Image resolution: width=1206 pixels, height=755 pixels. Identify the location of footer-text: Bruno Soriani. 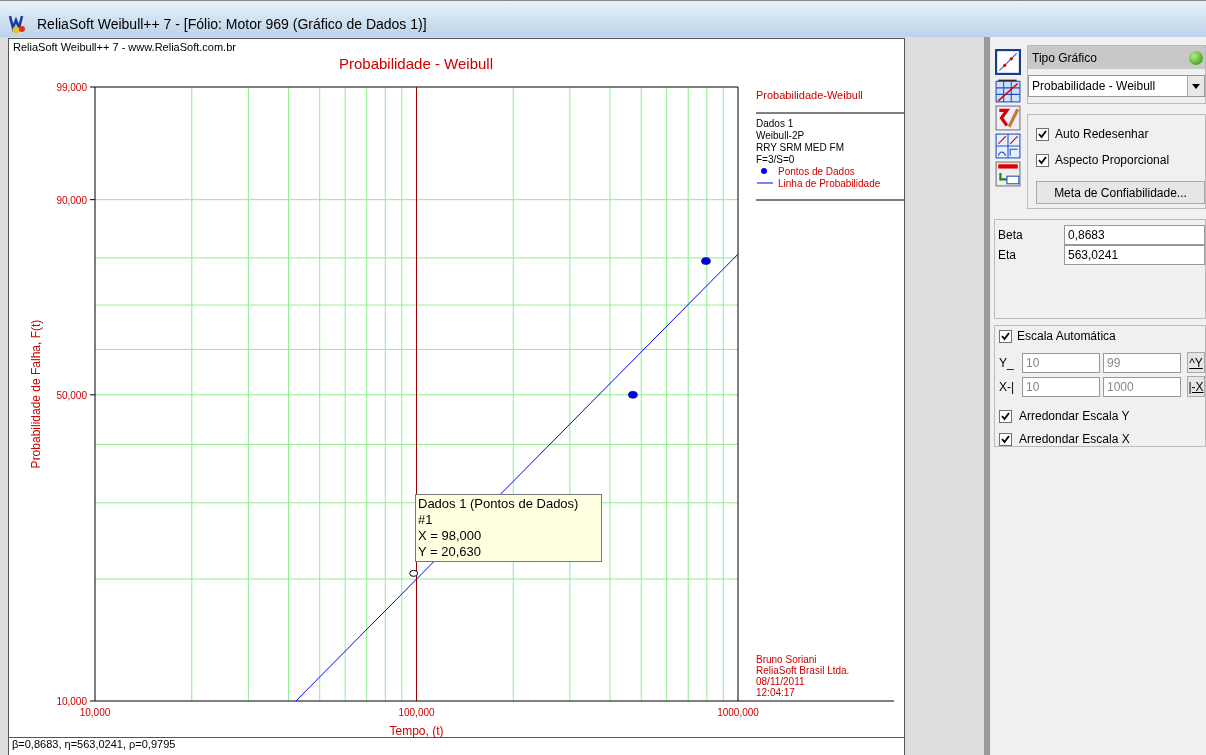
(786, 659).